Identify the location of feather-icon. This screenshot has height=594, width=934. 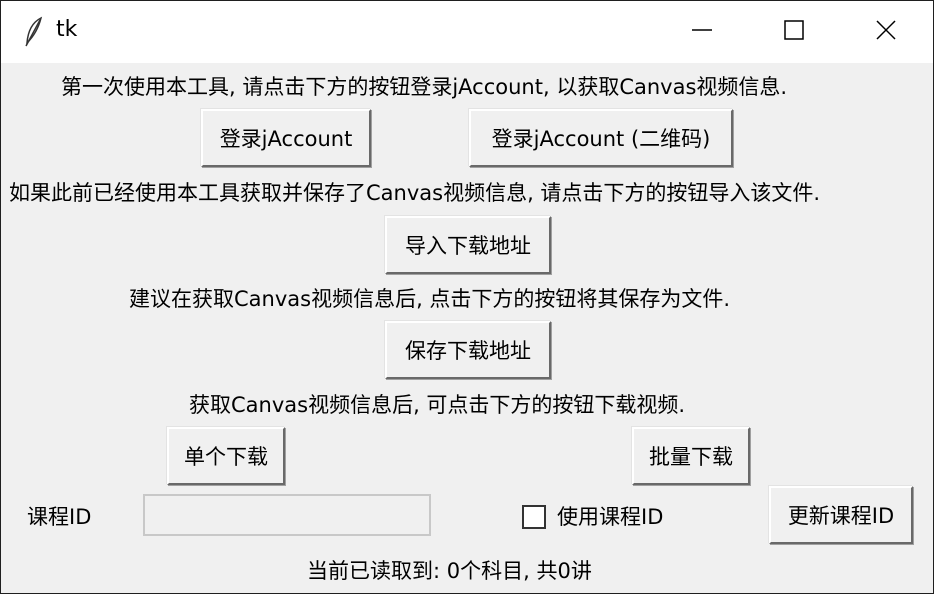
(34, 32).